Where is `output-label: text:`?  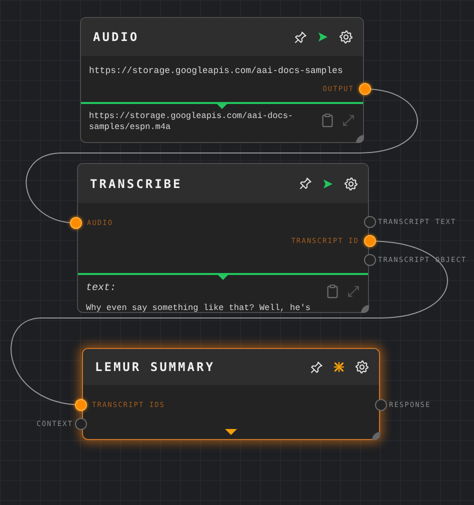
output-label: text: is located at coordinates (102, 288).